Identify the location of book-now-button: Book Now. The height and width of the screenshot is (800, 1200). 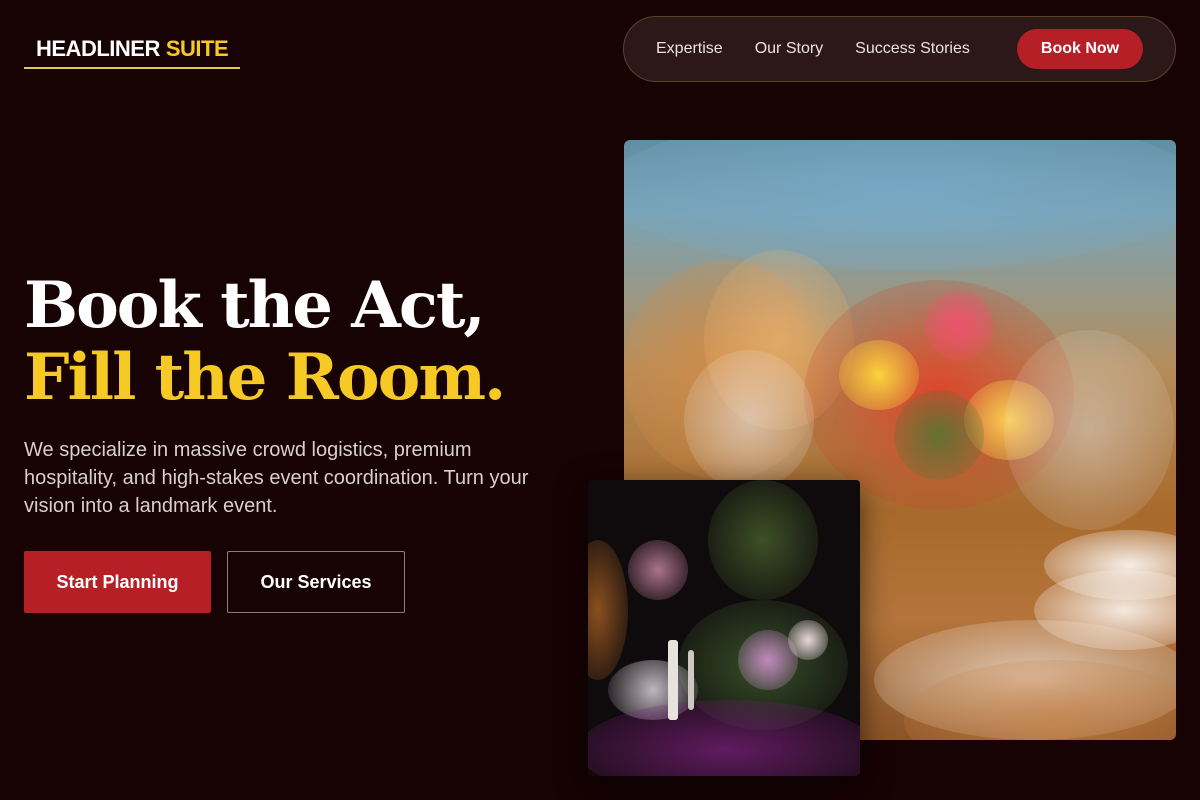
(1080, 49).